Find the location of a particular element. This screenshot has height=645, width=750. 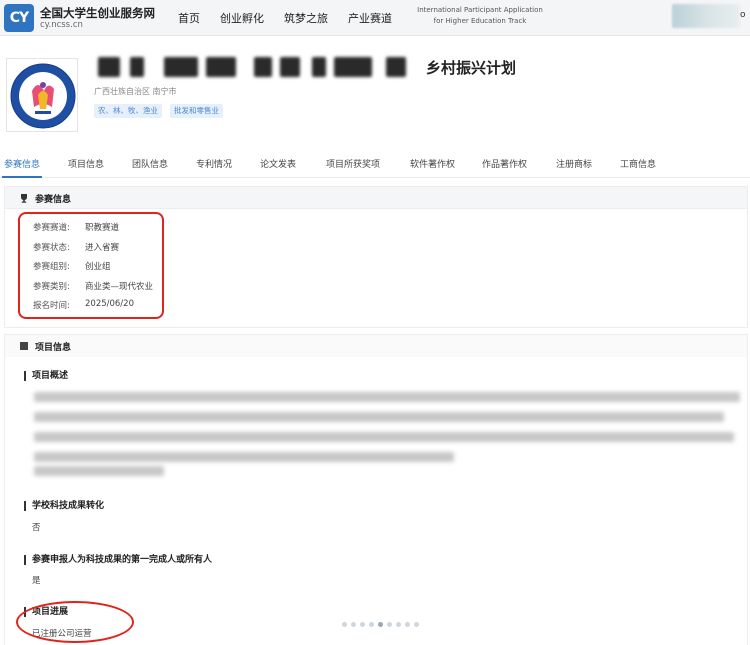

user-avatar-blurred is located at coordinates (706, 16).